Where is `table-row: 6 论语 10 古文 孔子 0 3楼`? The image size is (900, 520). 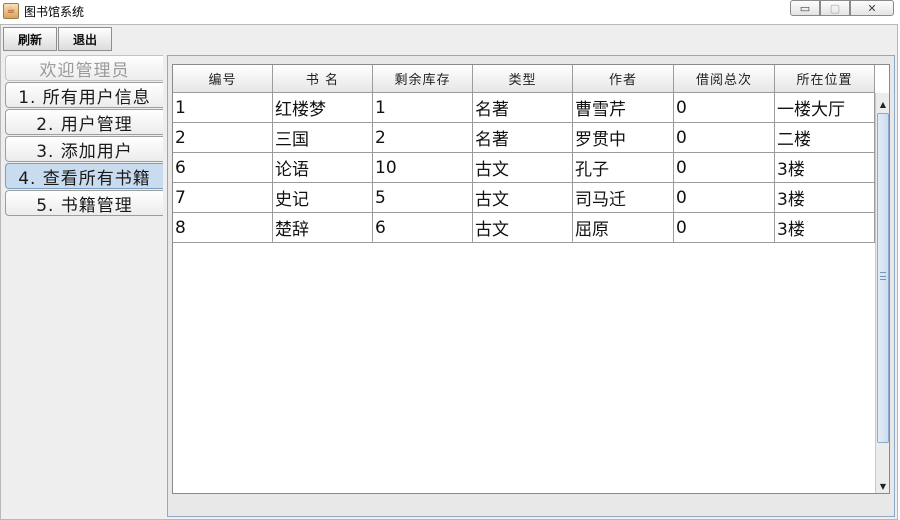 table-row: 6 论语 10 古文 孔子 0 3楼 is located at coordinates (524, 168).